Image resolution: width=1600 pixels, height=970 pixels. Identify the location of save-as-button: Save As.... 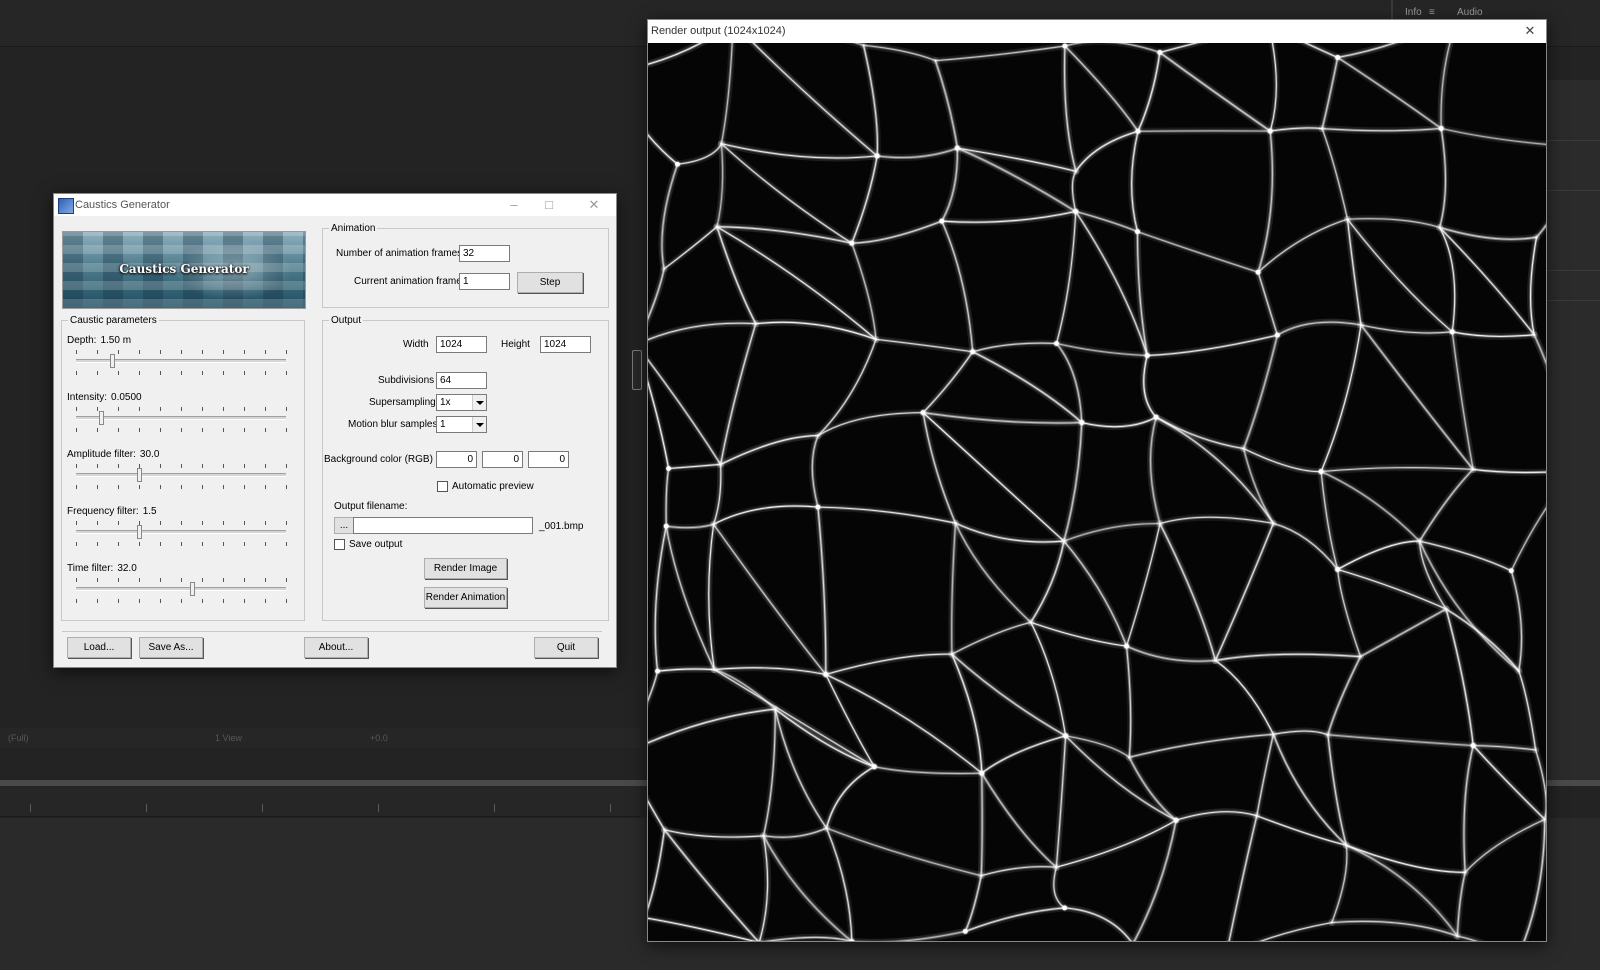
(171, 647).